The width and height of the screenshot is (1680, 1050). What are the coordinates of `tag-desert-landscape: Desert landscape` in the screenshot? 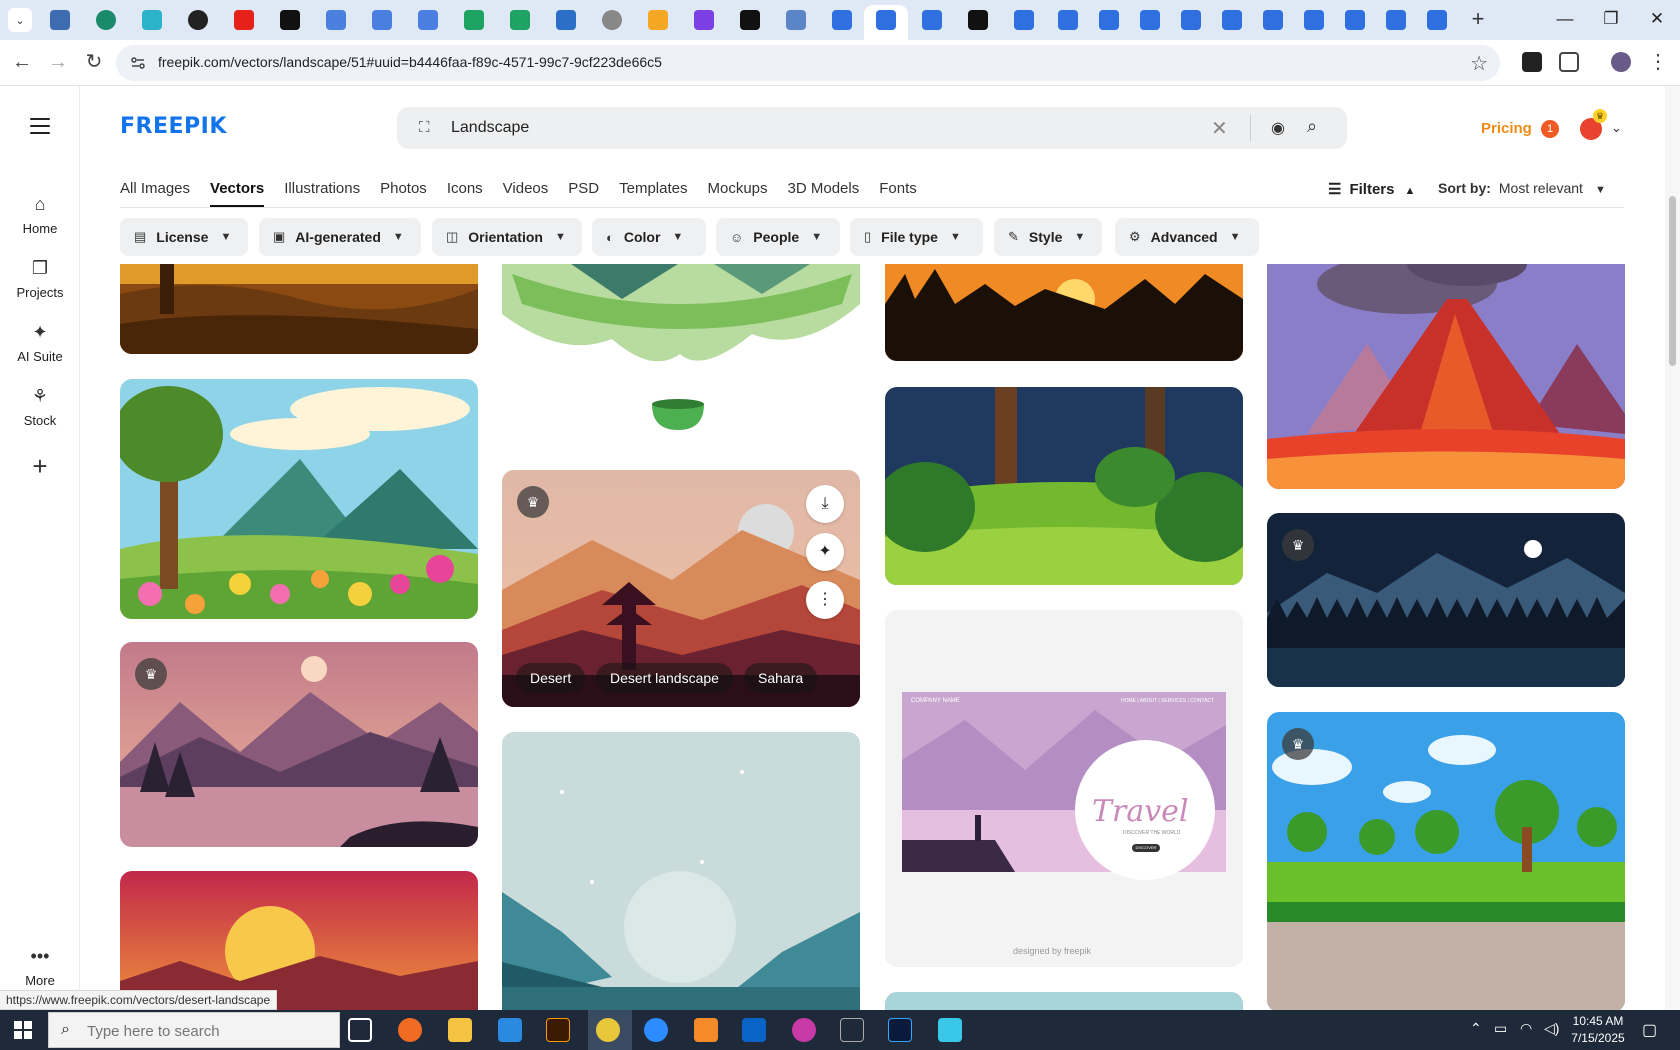 It's located at (664, 678).